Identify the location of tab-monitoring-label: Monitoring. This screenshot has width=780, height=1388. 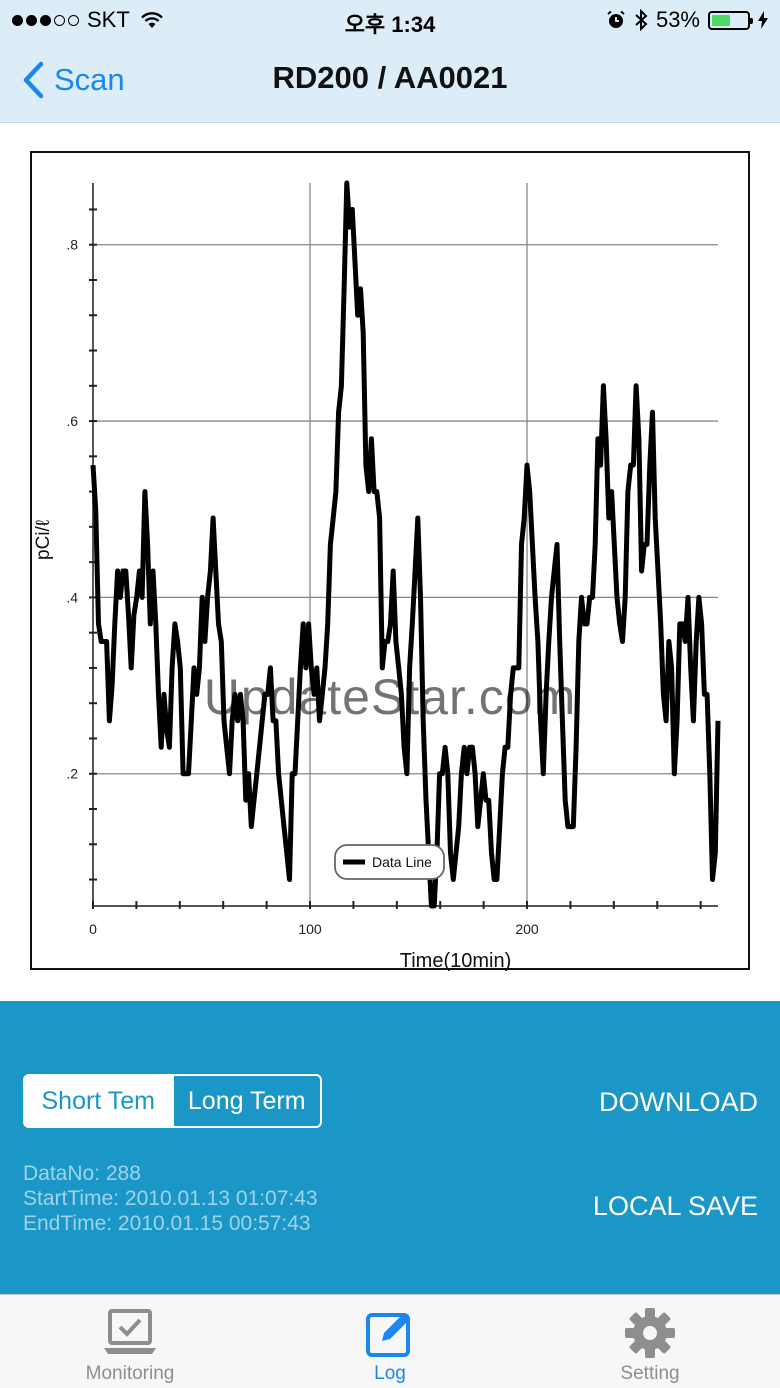
(130, 1373).